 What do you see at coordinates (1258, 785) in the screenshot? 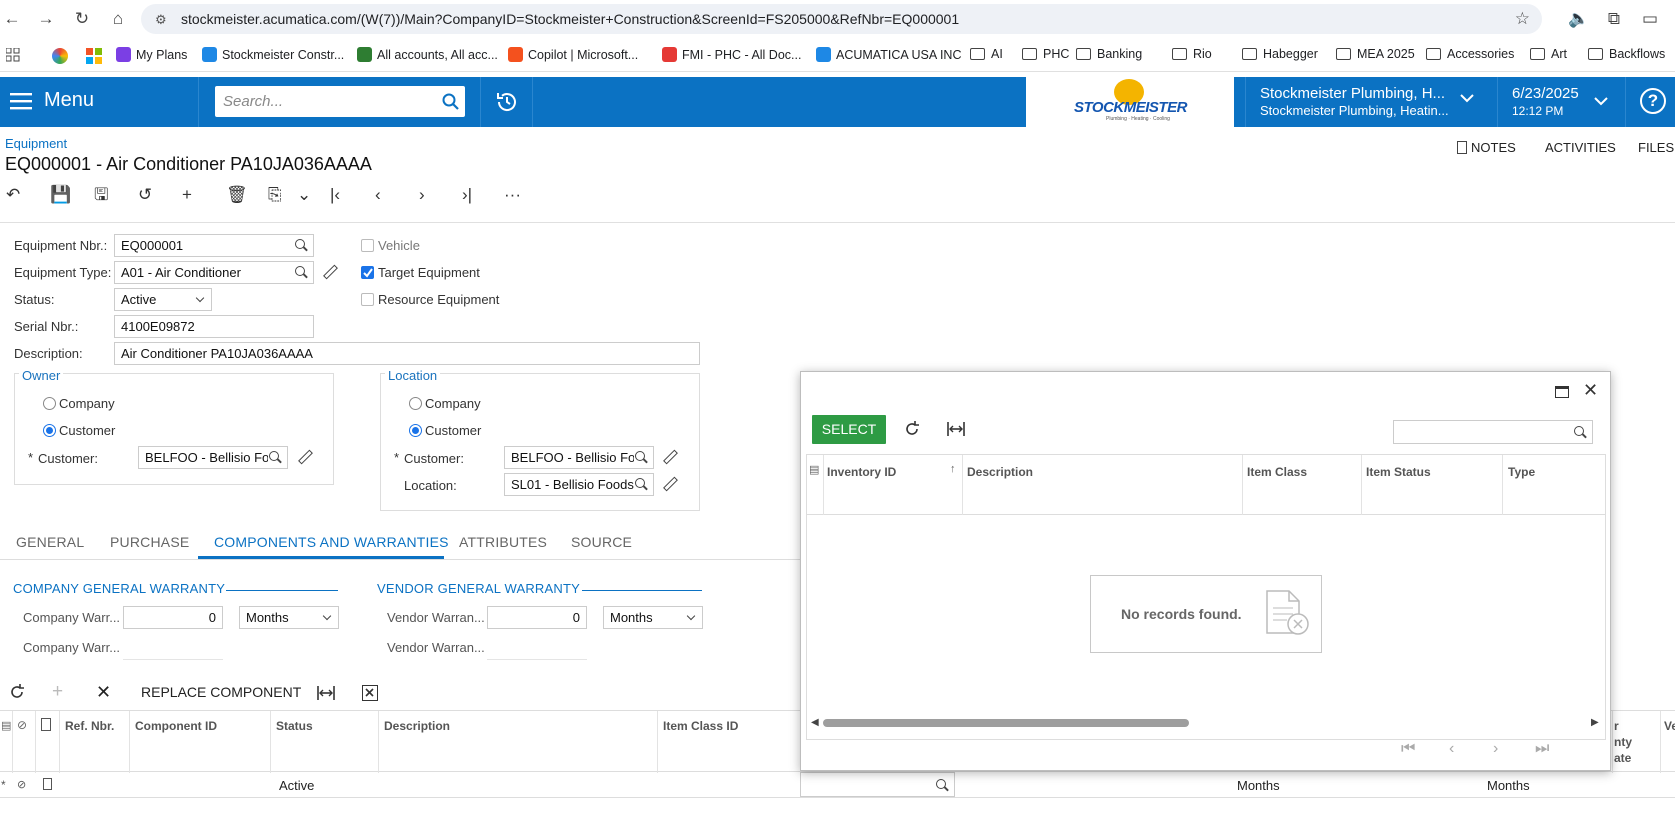
I see `row-unit-1: Months` at bounding box center [1258, 785].